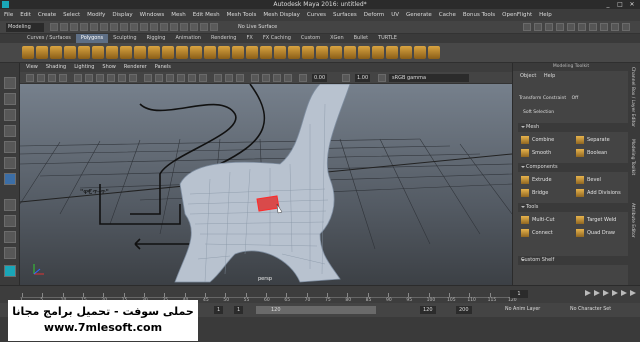 Image resolution: width=640 pixels, height=342 pixels. I want to click on render-frame-icon, so click(571, 27).